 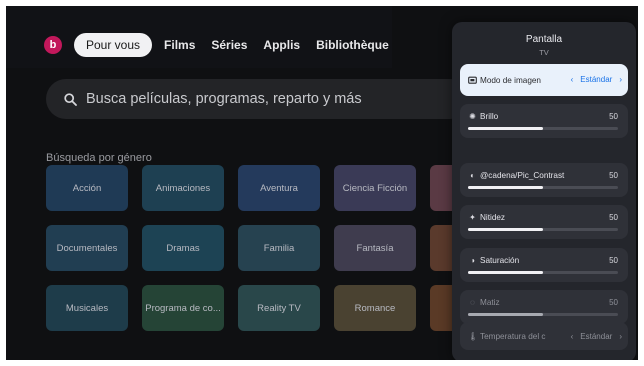 I want to click on brightness-icon: ✺, so click(x=472, y=116).